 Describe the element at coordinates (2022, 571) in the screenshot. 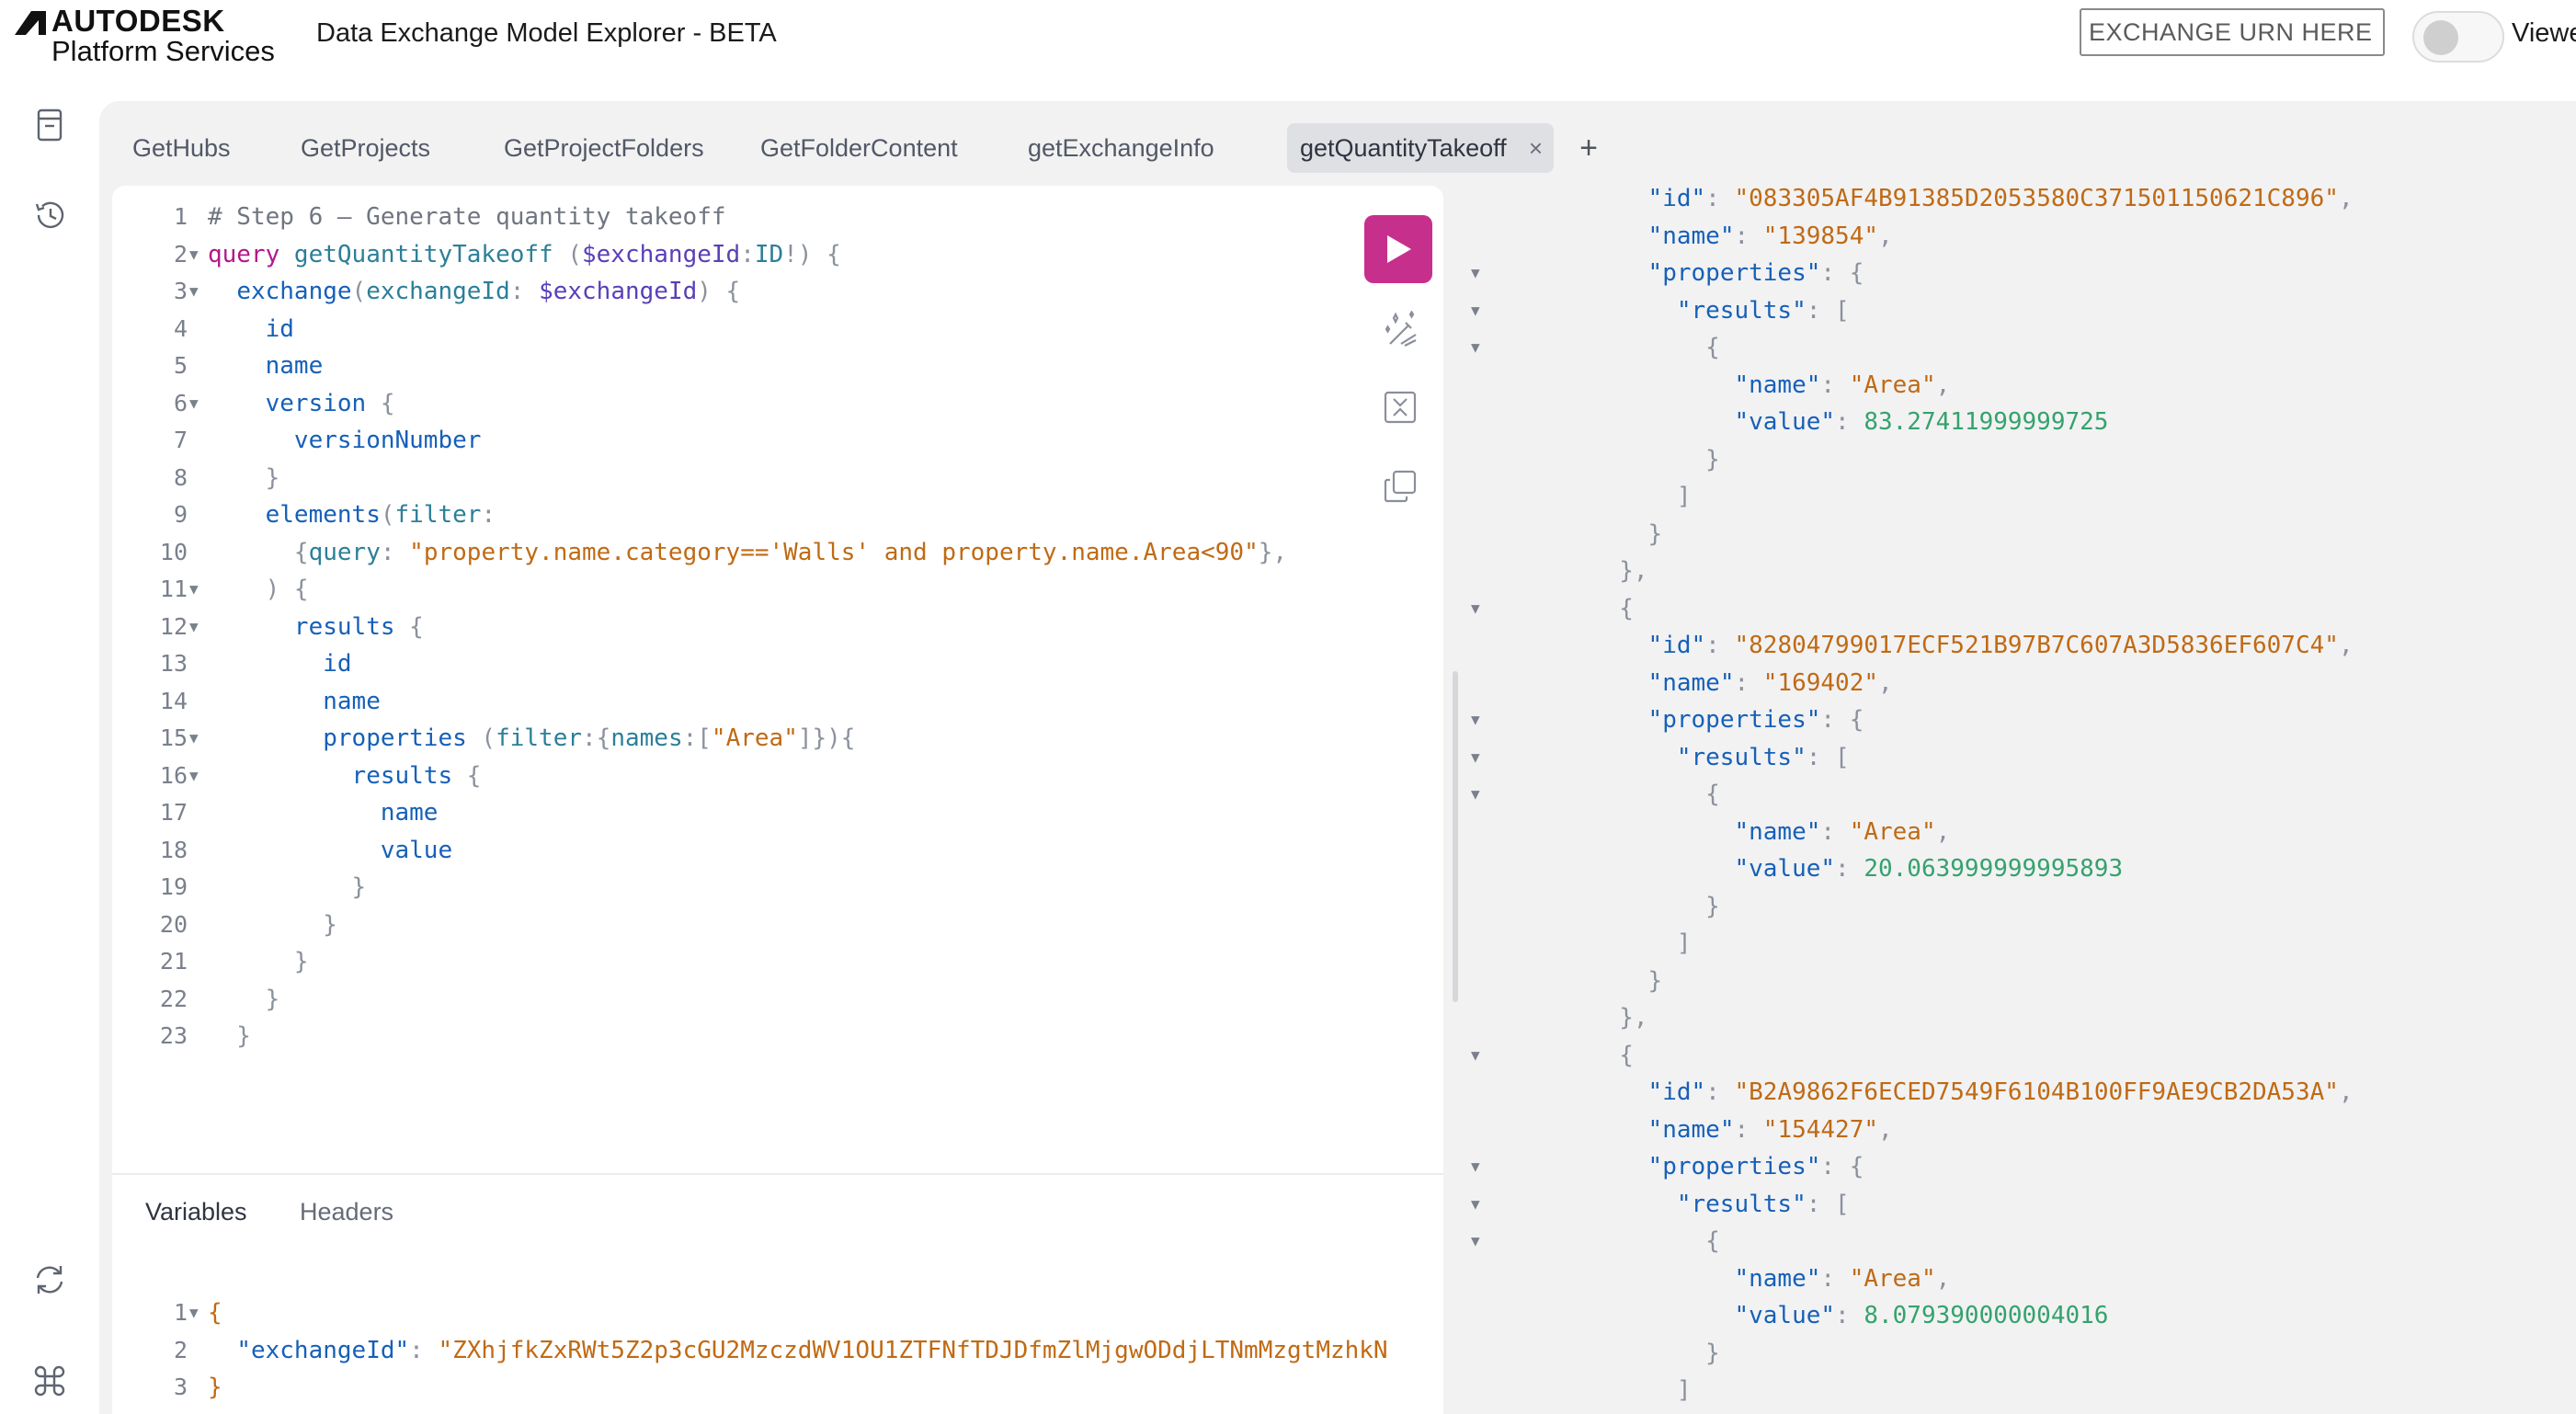

I see `result-line: },` at that location.